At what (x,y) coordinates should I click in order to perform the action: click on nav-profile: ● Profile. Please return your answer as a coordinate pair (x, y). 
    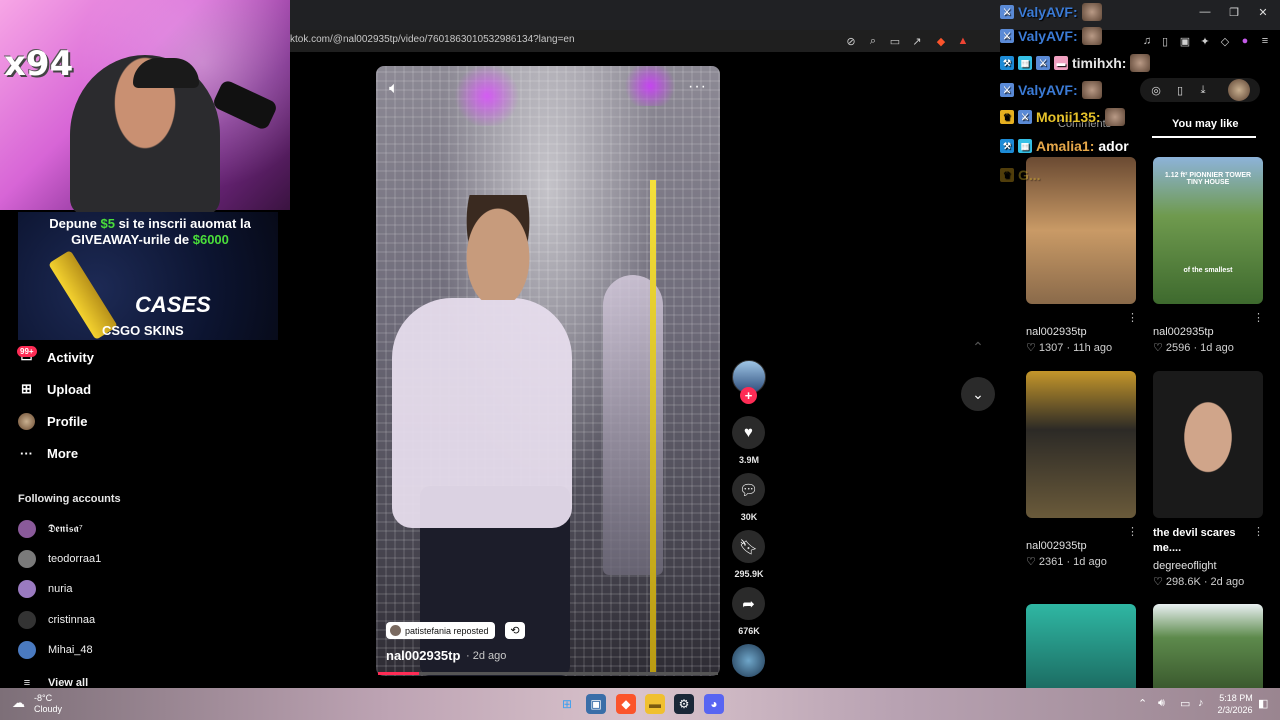
    Looking at the image, I should click on (52, 421).